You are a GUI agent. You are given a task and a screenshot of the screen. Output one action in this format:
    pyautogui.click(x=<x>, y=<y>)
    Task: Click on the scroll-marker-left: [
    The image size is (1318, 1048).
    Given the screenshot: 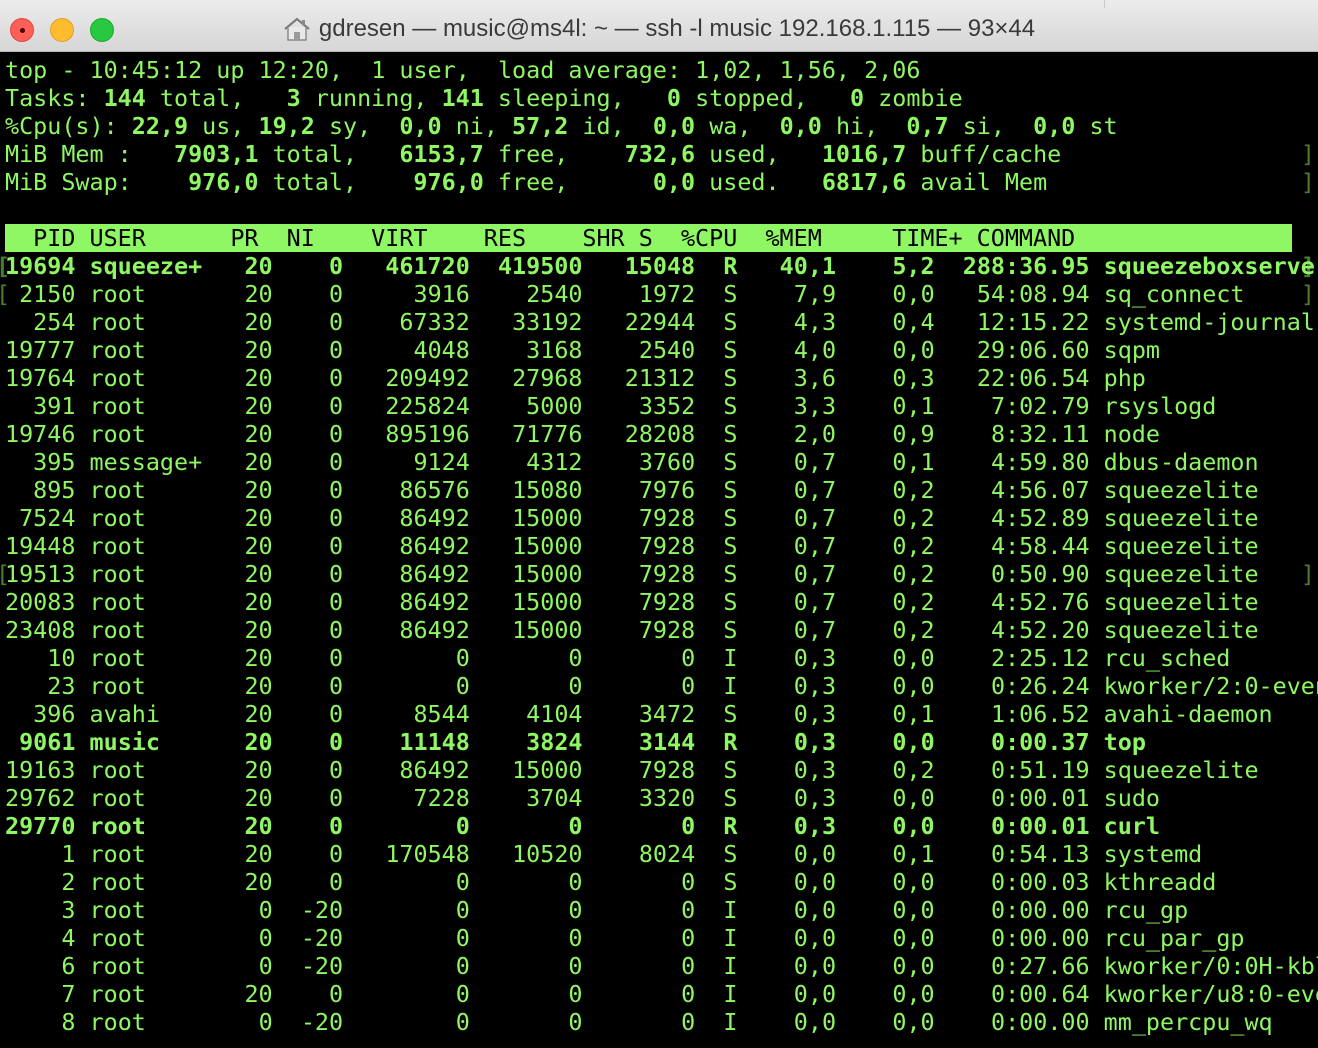 What is the action you would take?
    pyautogui.click(x=5, y=574)
    